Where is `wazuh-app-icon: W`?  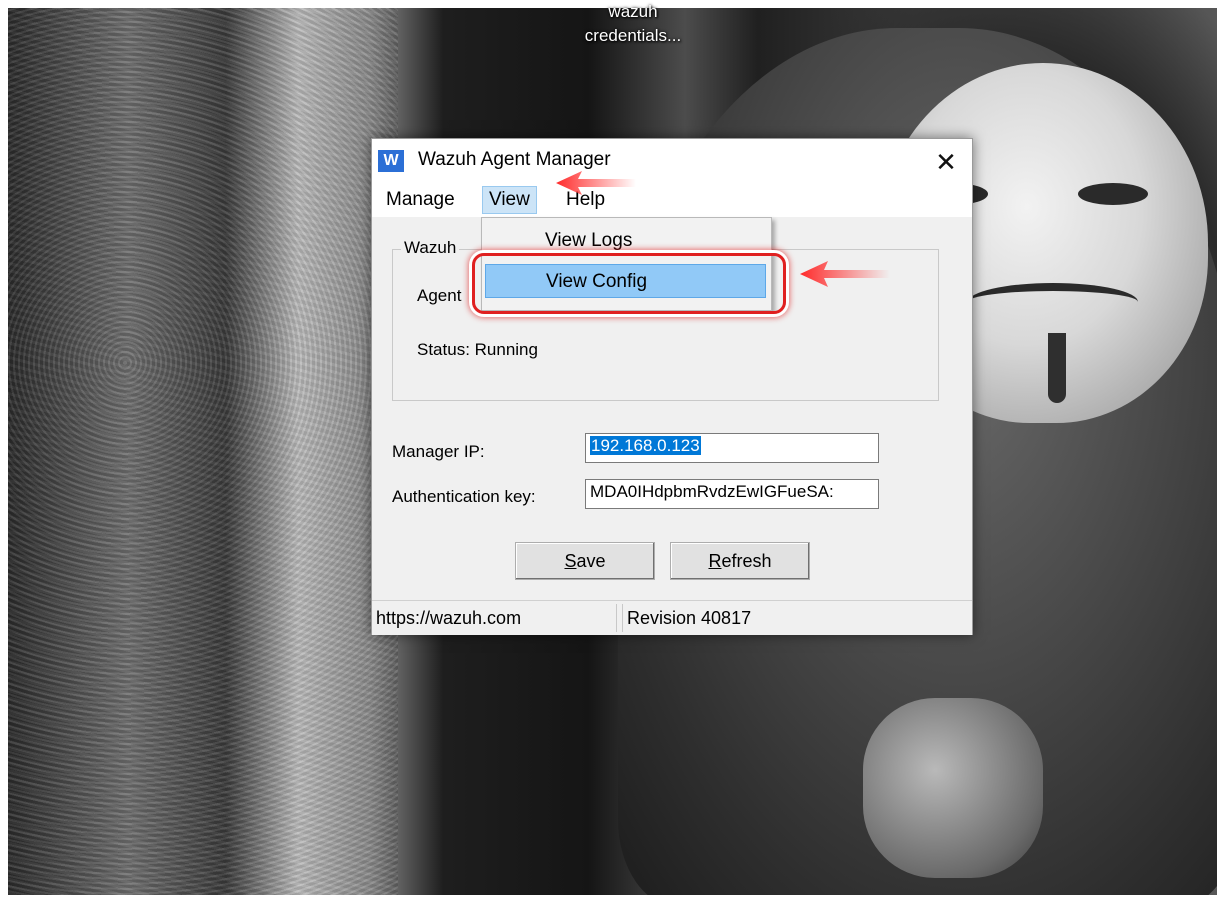 wazuh-app-icon: W is located at coordinates (391, 161).